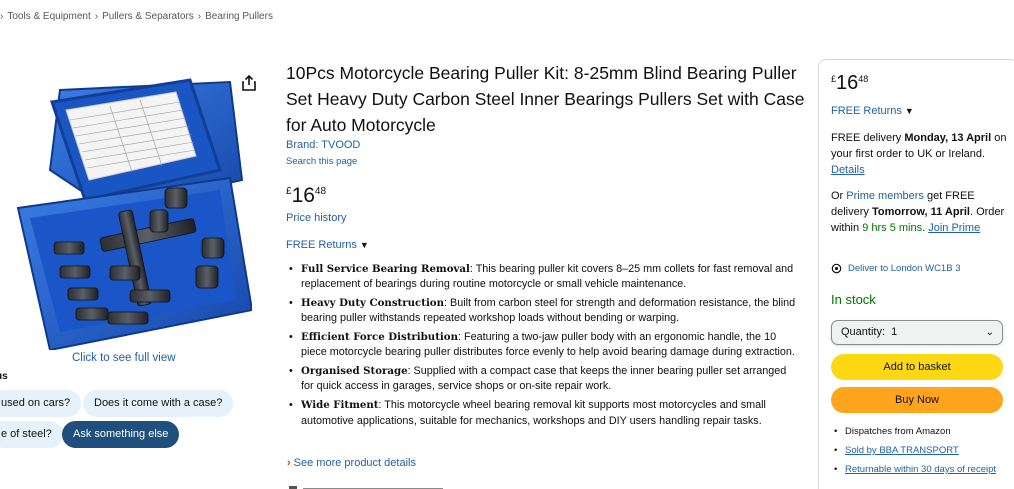 The width and height of the screenshot is (1014, 489). I want to click on delivery-prefix: FREE delivery, so click(868, 138).